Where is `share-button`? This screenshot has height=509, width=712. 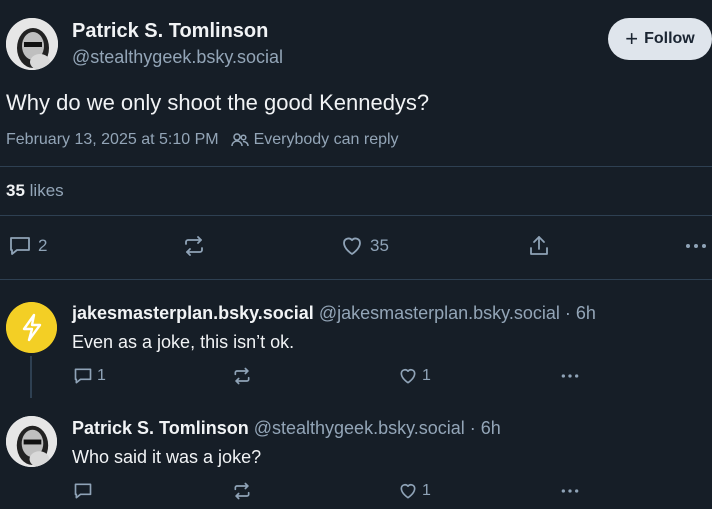
share-button is located at coordinates (539, 246).